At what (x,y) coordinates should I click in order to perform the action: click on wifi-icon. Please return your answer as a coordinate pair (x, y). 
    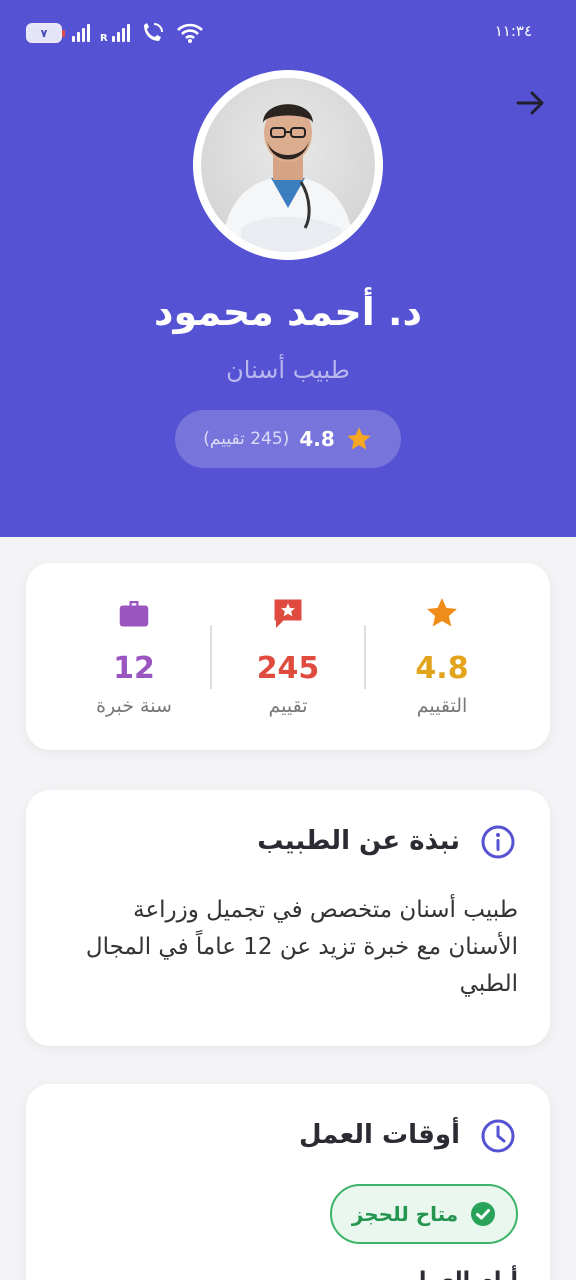
    Looking at the image, I should click on (189, 33).